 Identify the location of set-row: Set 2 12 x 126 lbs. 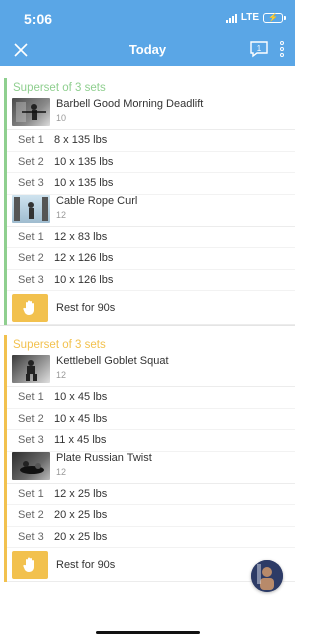
(150, 259).